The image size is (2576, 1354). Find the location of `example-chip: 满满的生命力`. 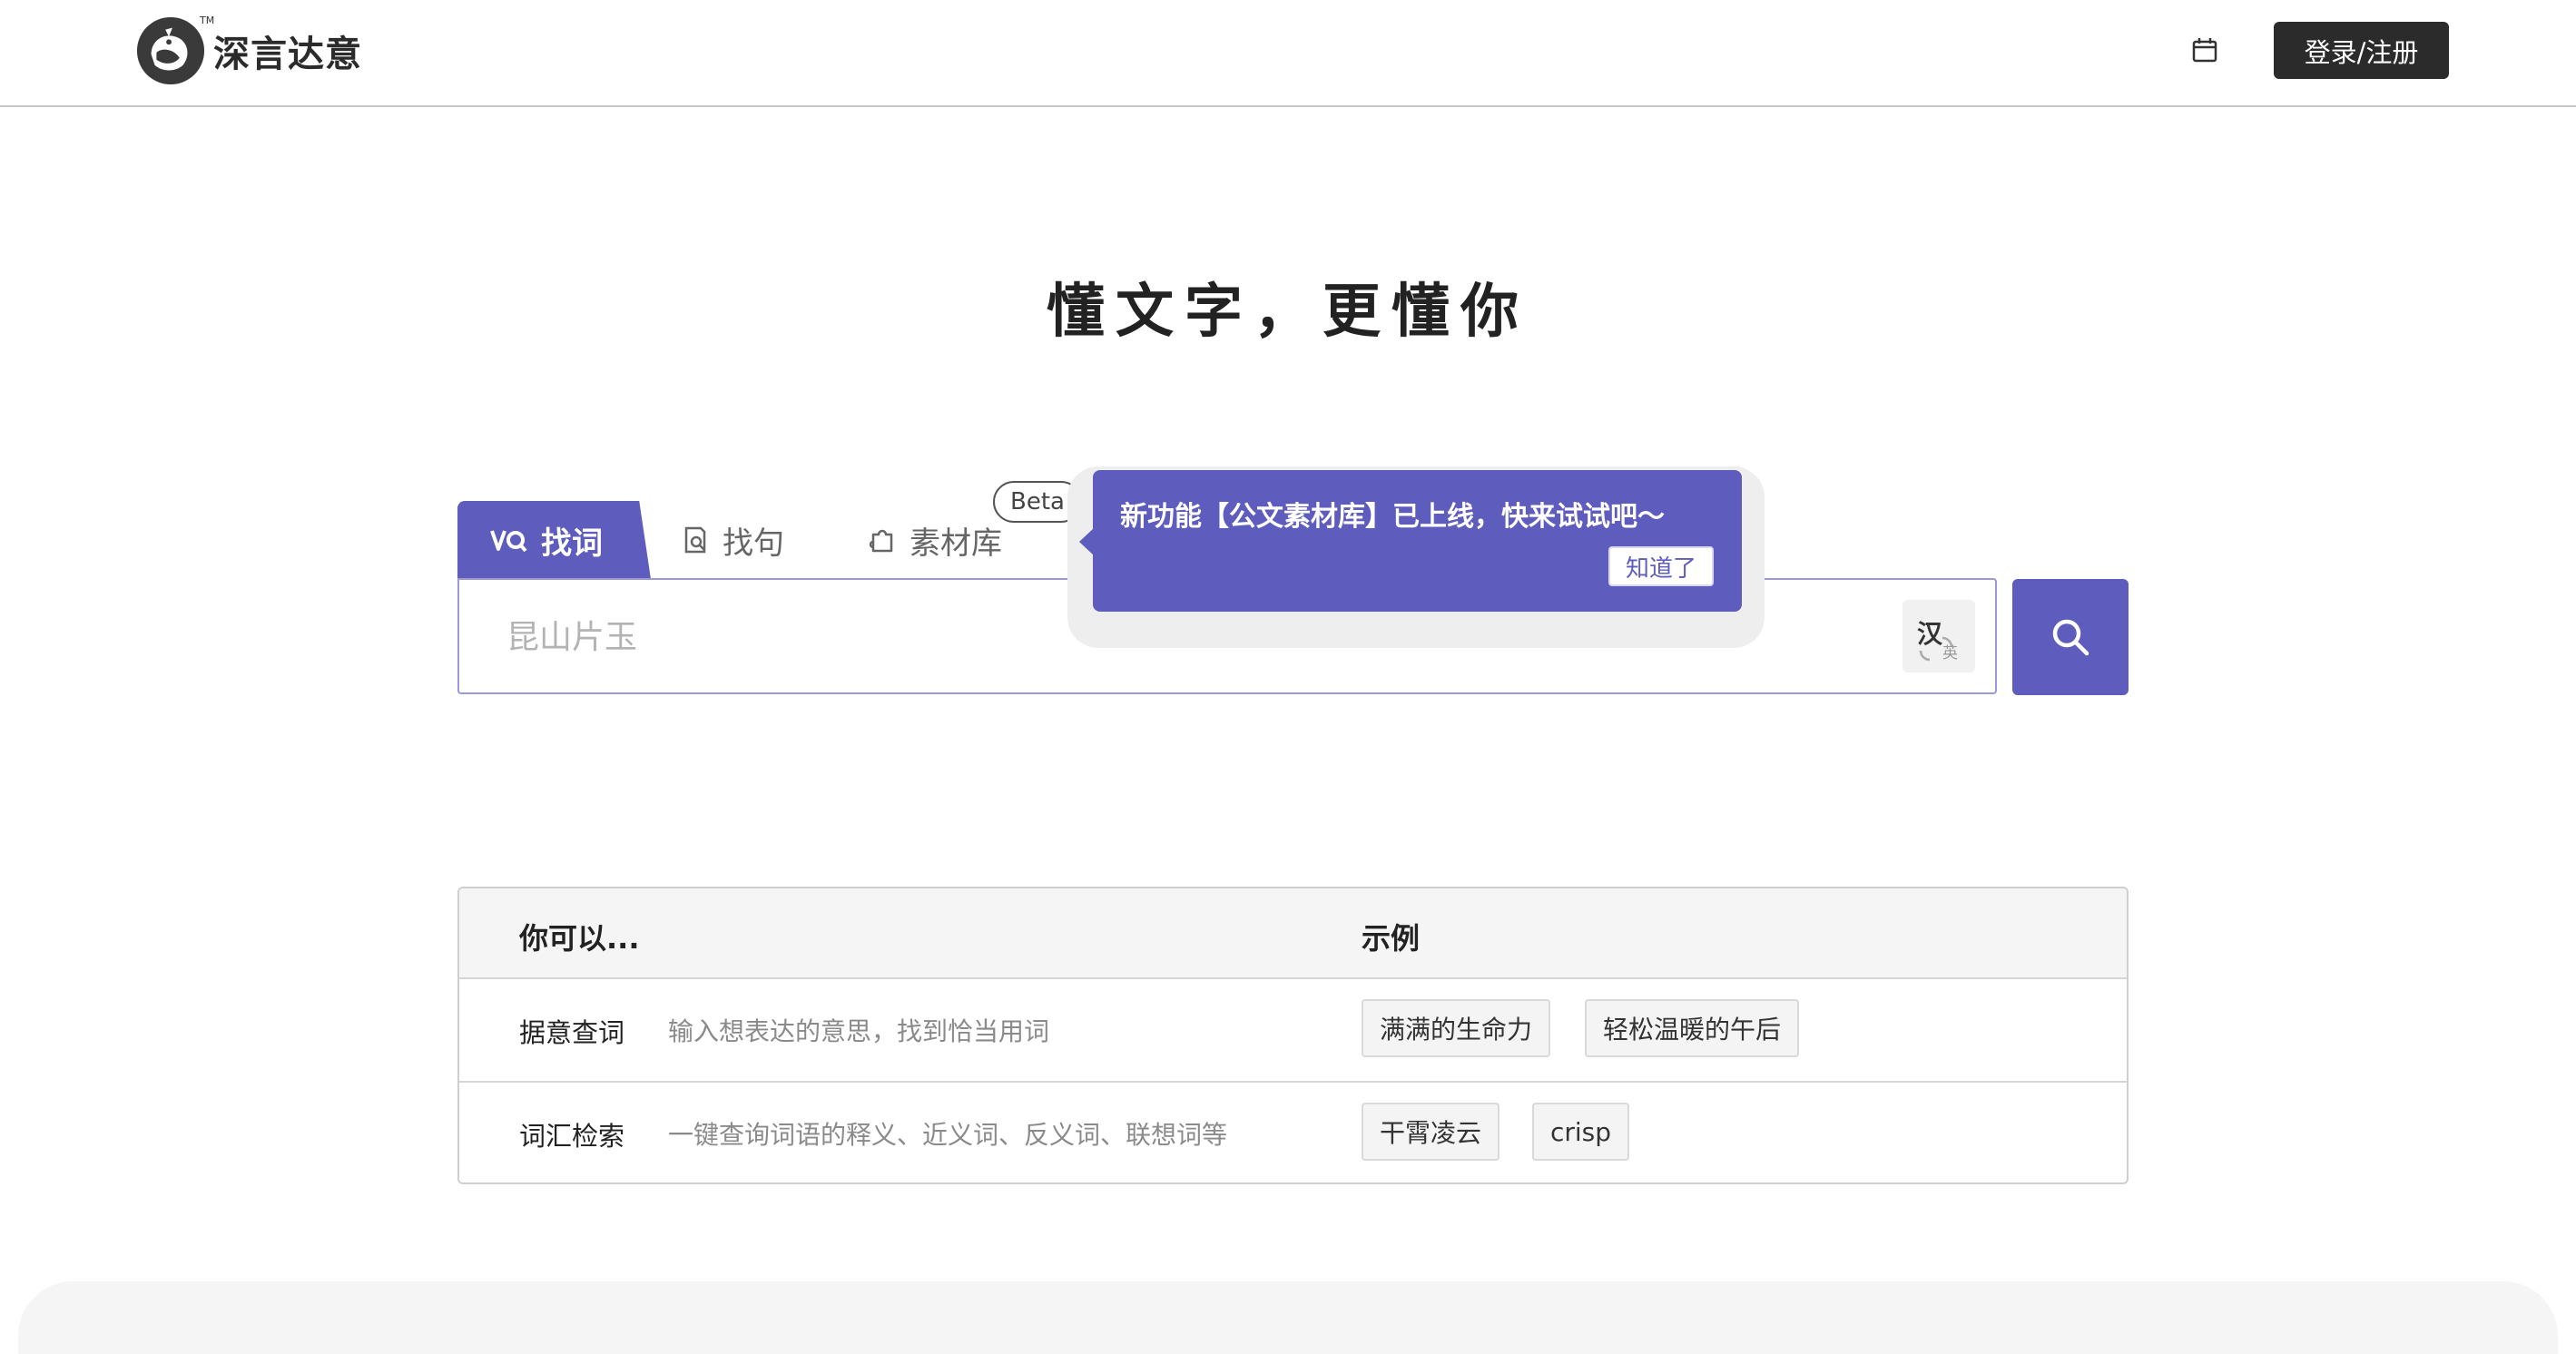

example-chip: 满满的生命力 is located at coordinates (1456, 1028).